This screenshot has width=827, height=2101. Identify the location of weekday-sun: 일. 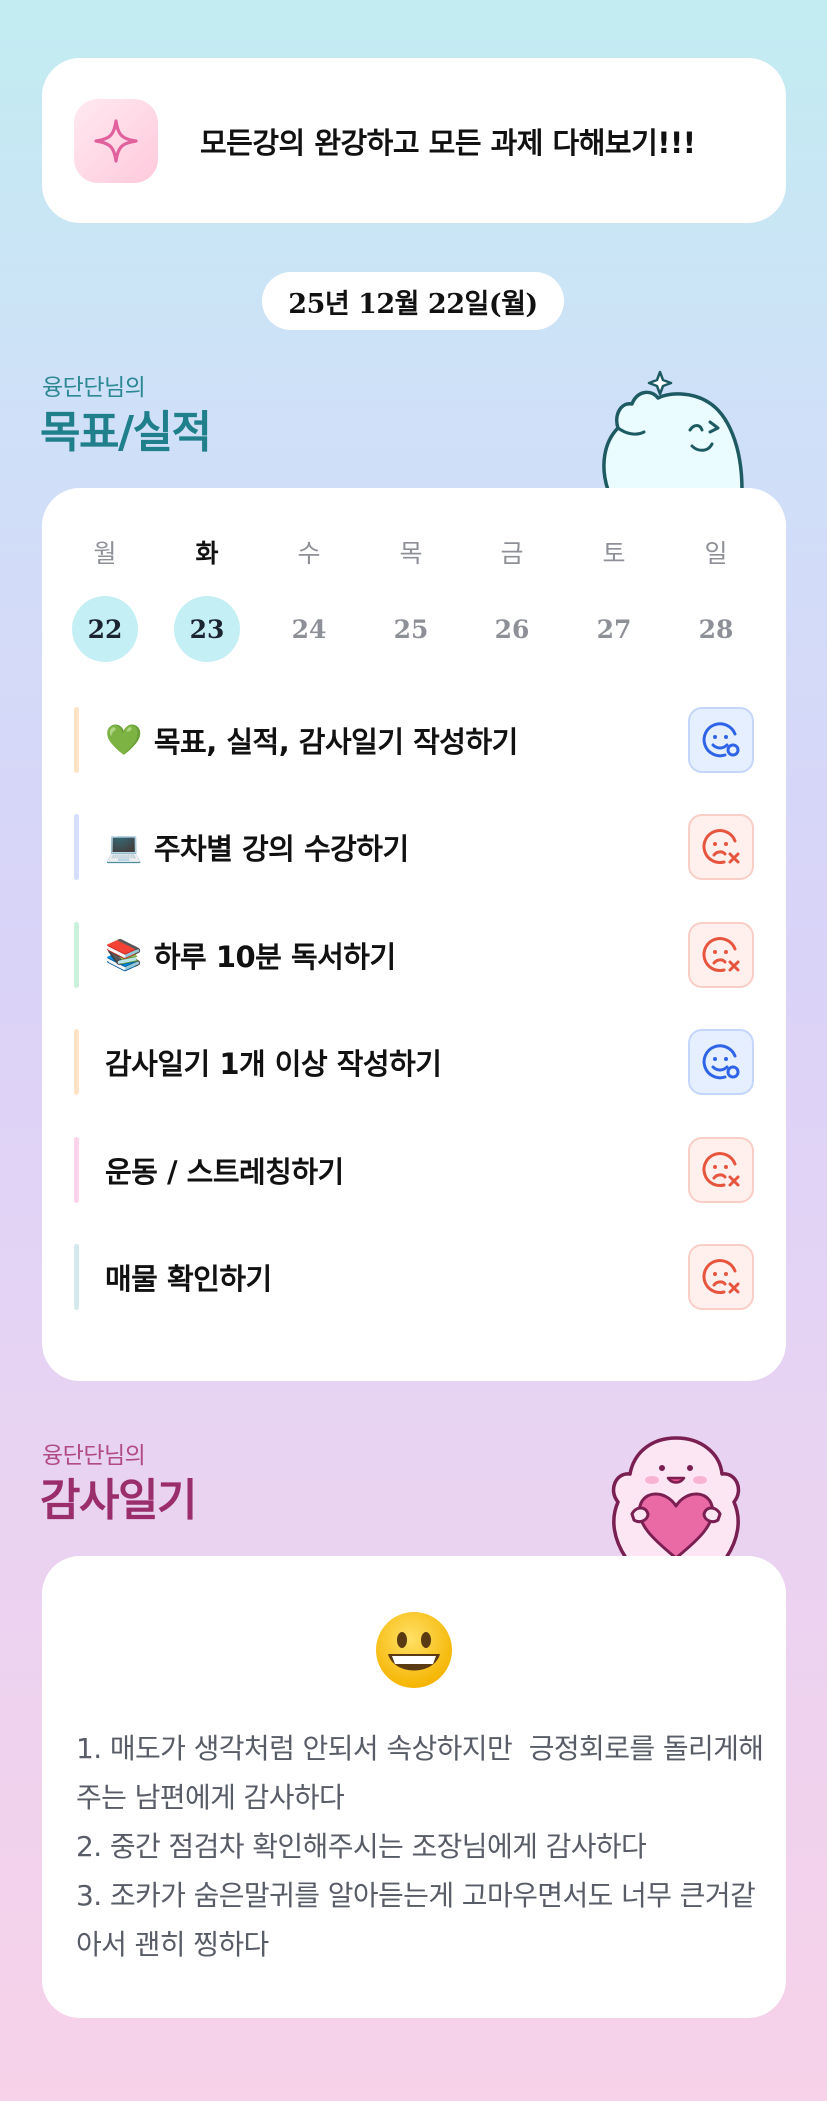
(716, 553).